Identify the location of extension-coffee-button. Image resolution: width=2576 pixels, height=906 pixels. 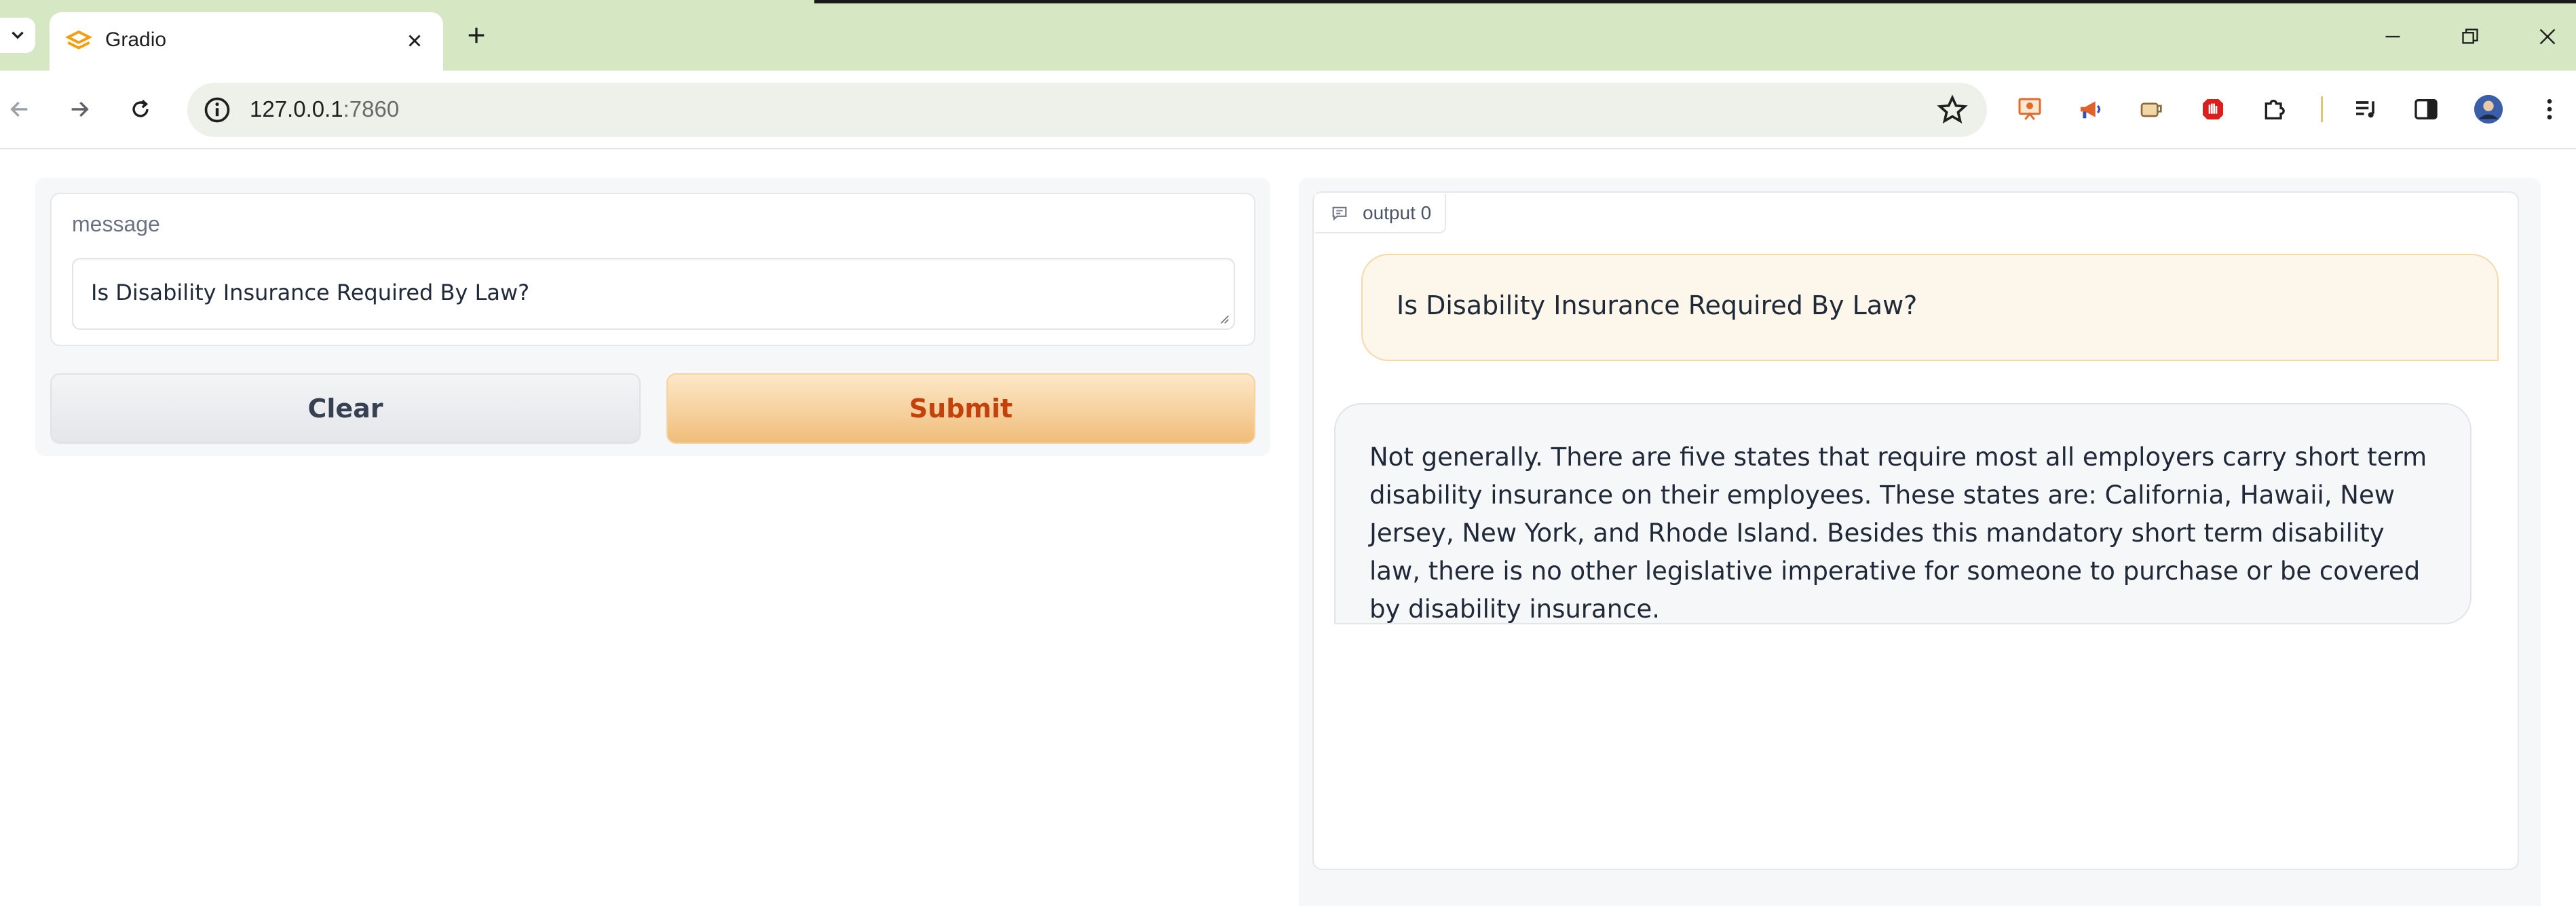
(2151, 109).